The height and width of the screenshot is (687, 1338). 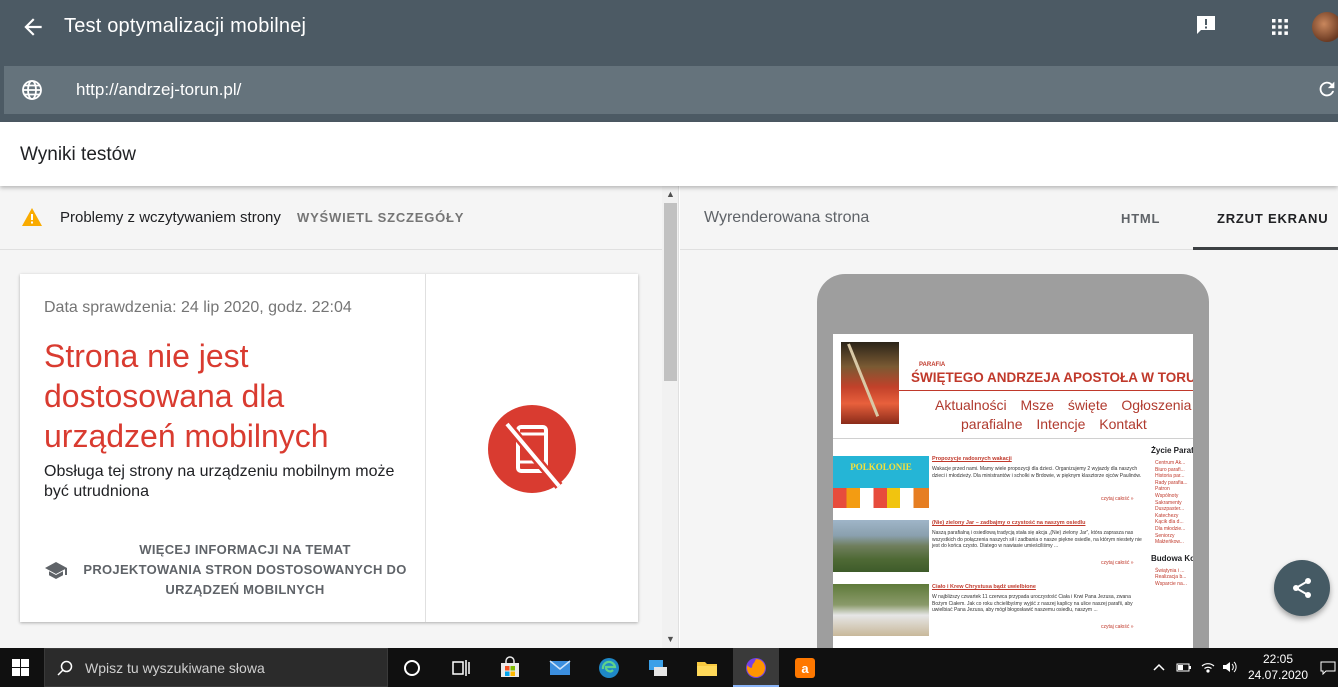 What do you see at coordinates (1184, 668) in the screenshot?
I see `battery-icon` at bounding box center [1184, 668].